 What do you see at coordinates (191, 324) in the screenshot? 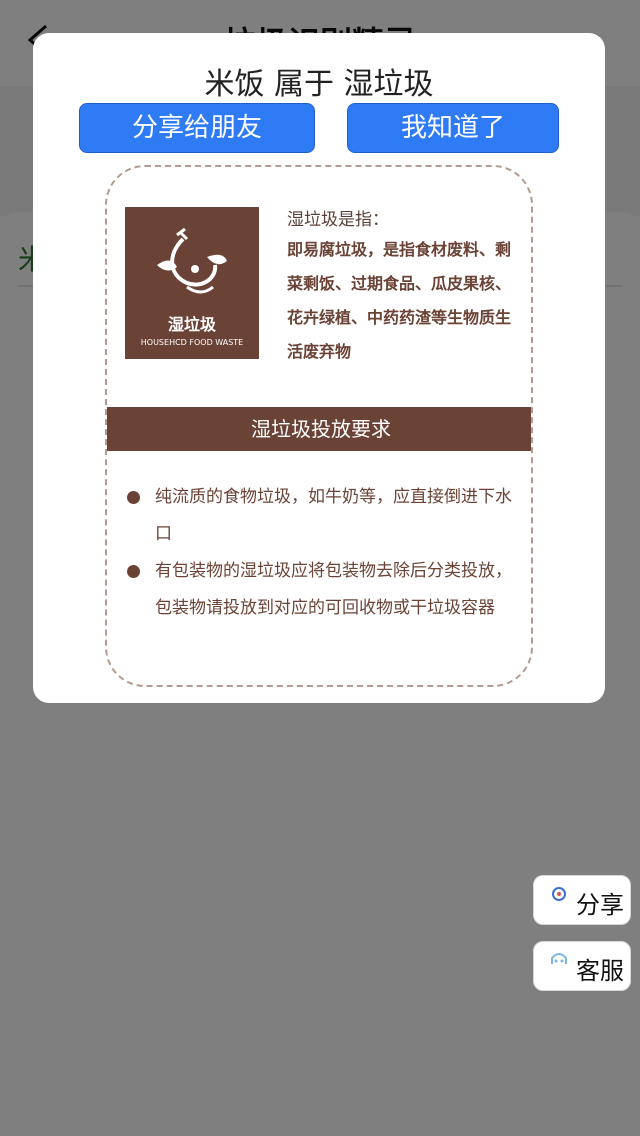
I see `logo-title: 湿垃圾` at bounding box center [191, 324].